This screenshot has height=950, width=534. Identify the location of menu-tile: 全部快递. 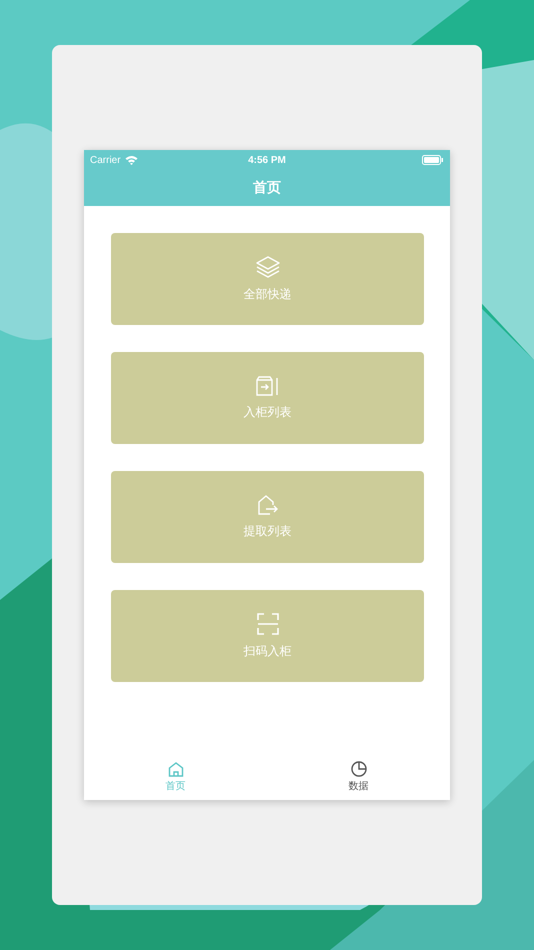
(267, 279).